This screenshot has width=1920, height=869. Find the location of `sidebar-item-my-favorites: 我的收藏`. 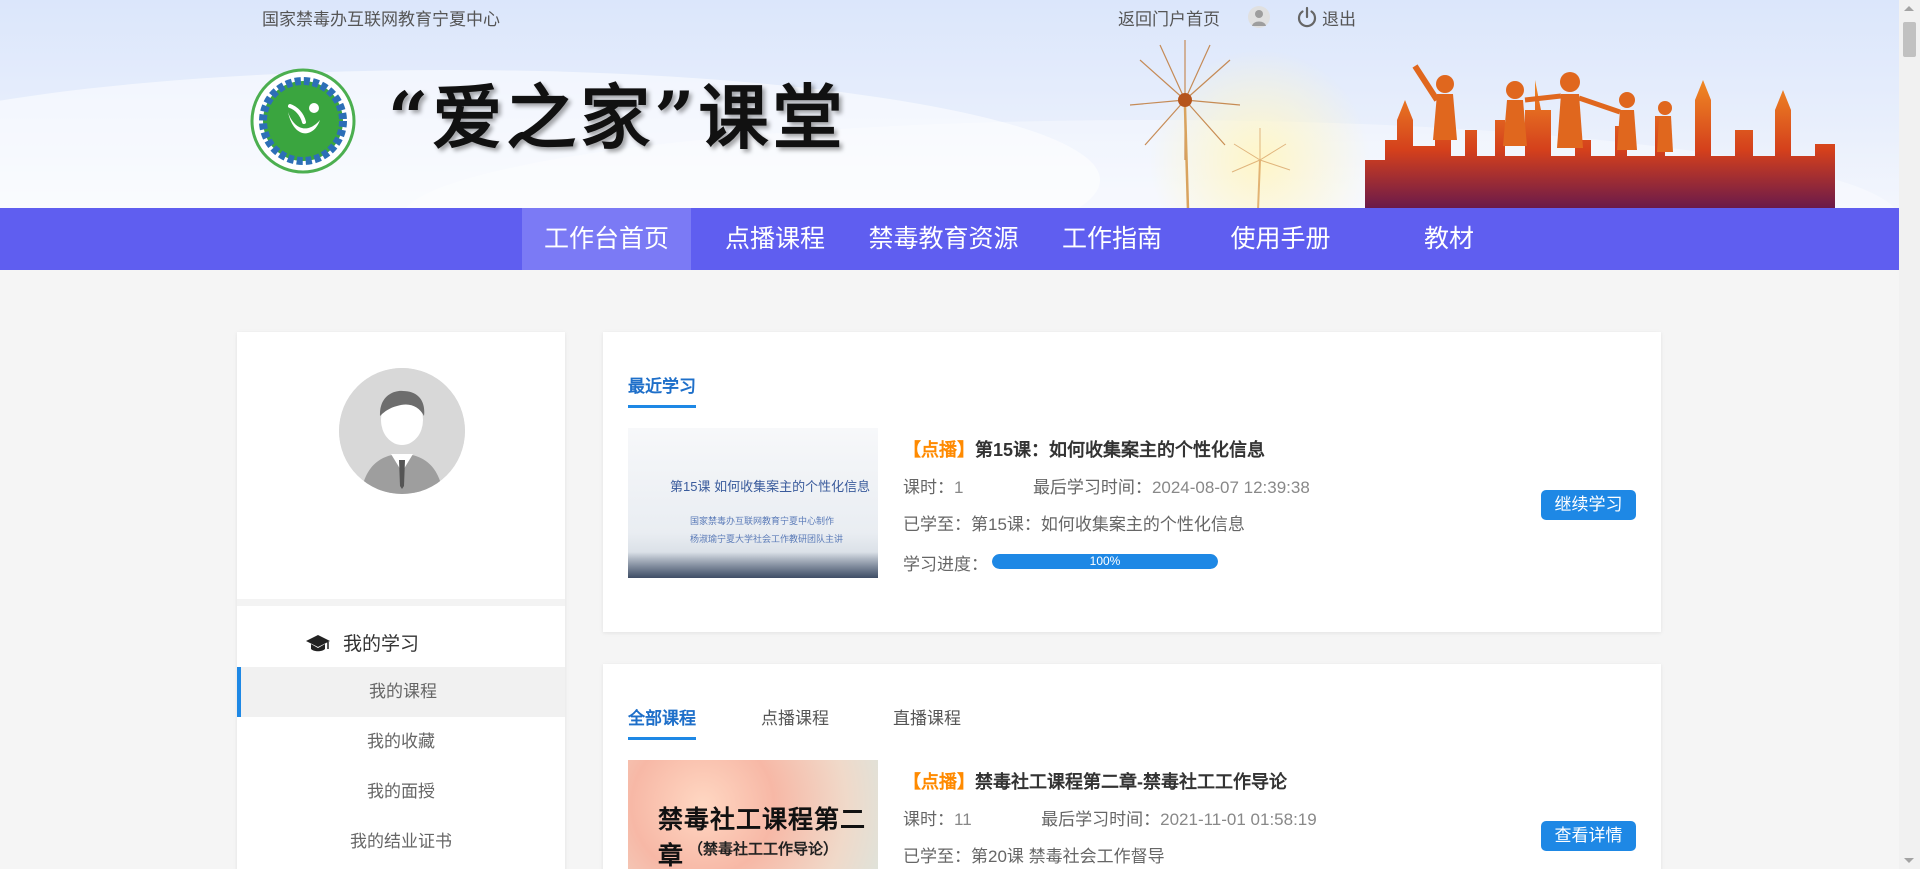

sidebar-item-my-favorites: 我的收藏 is located at coordinates (401, 742).